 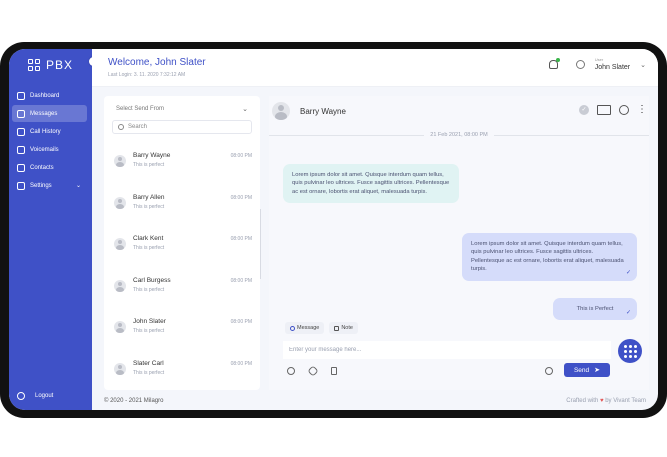 What do you see at coordinates (625, 401) in the screenshot?
I see `crafted-suffix: by Vivant Team` at bounding box center [625, 401].